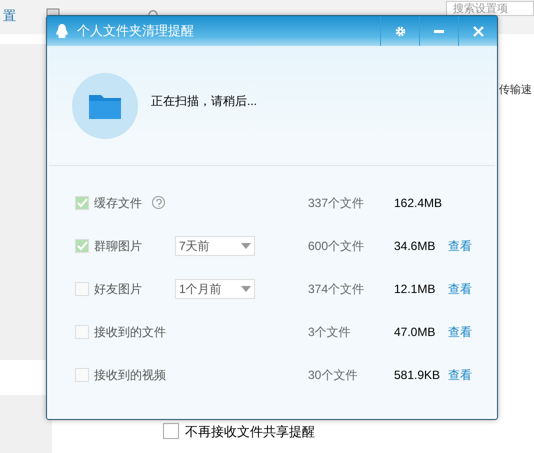 Image resolution: width=534 pixels, height=453 pixels. What do you see at coordinates (415, 289) in the screenshot?
I see `file-size: 12.1MB` at bounding box center [415, 289].